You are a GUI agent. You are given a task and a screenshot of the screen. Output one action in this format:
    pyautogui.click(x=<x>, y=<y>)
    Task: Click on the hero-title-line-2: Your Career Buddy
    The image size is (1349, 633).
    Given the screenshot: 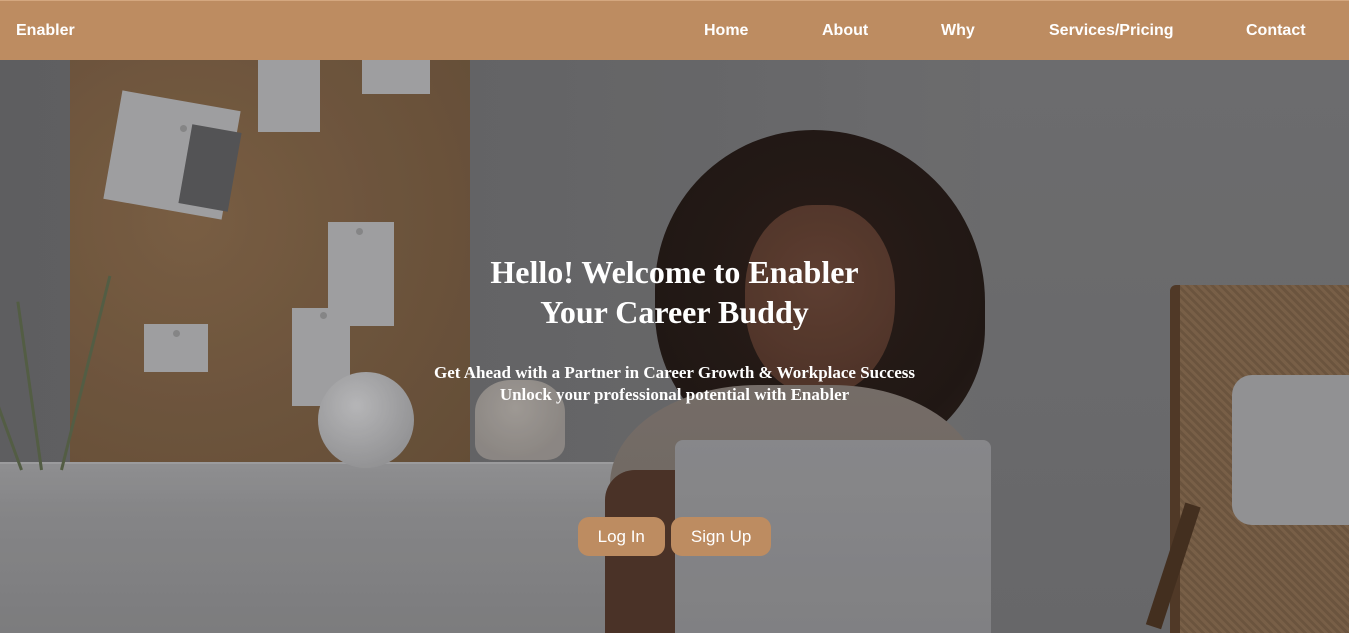 What is the action you would take?
    pyautogui.click(x=674, y=312)
    